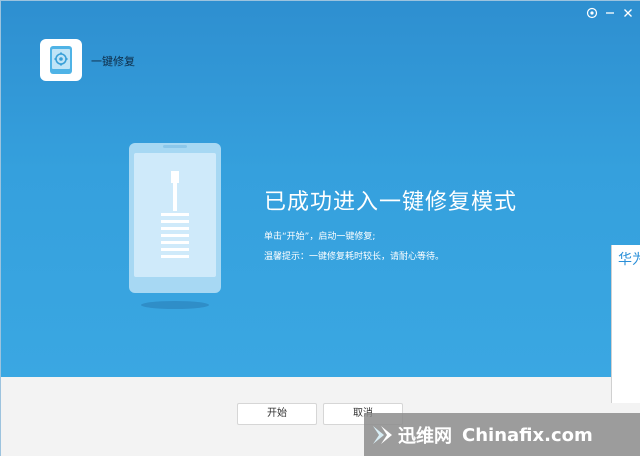 Image resolution: width=640 pixels, height=456 pixels. Describe the element at coordinates (354, 257) in the screenshot. I see `tip-text: 温馨提示：一键修复耗时较长，请耐心等待。` at that location.